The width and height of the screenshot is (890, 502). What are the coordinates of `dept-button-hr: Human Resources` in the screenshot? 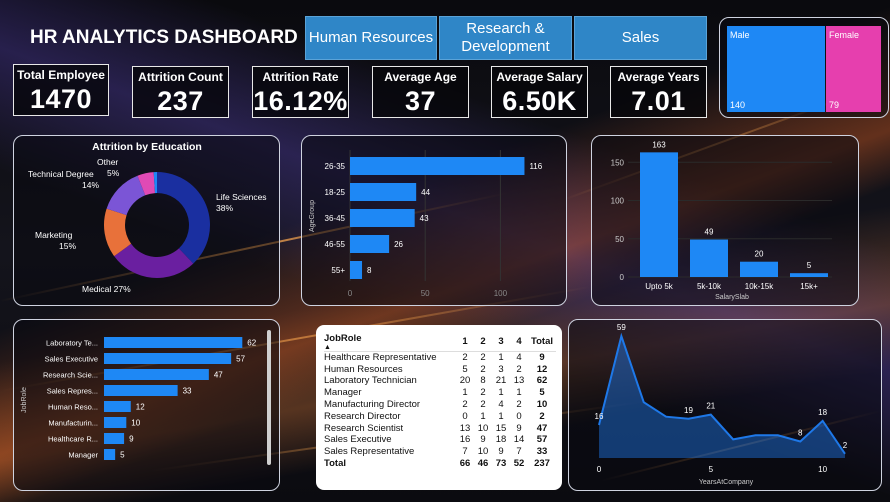 It's located at (371, 38).